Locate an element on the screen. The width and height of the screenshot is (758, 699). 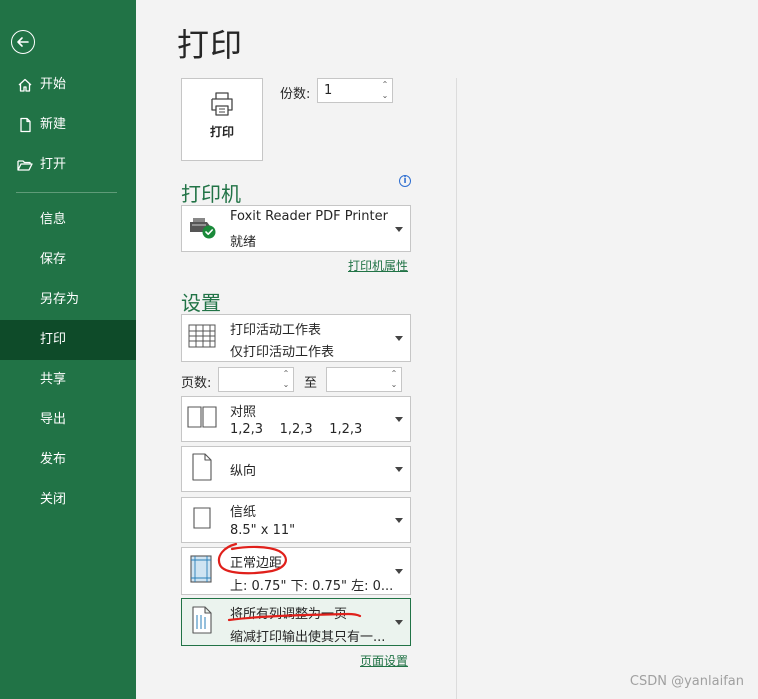
sidebar-item-label: 打印 is located at coordinates (53, 339).